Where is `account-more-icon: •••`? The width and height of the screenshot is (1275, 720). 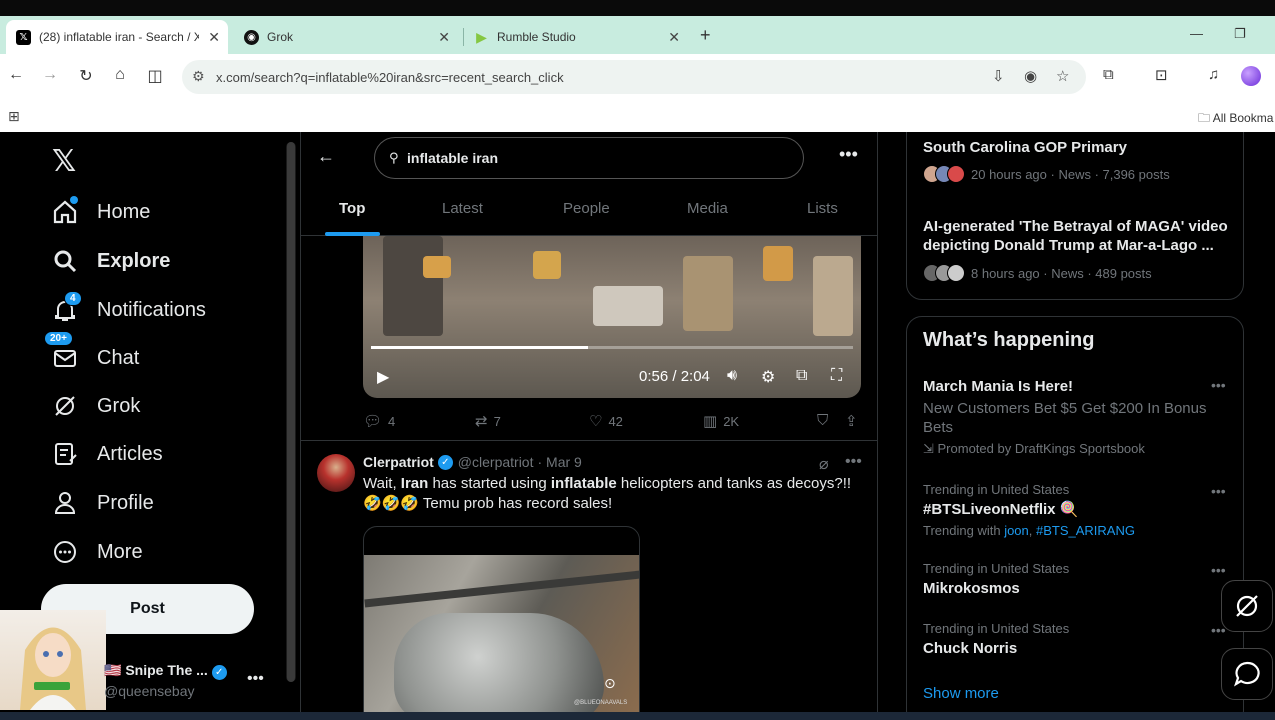 account-more-icon: ••• is located at coordinates (255, 679).